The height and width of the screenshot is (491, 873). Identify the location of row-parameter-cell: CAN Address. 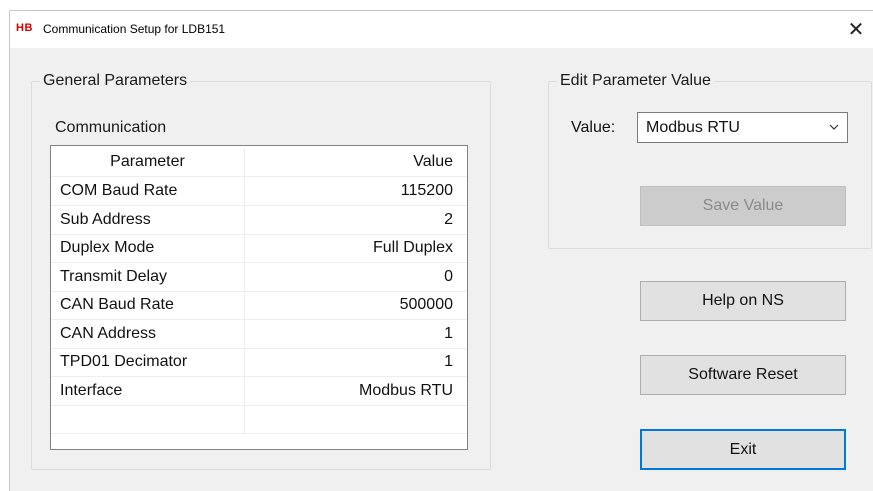
(148, 334).